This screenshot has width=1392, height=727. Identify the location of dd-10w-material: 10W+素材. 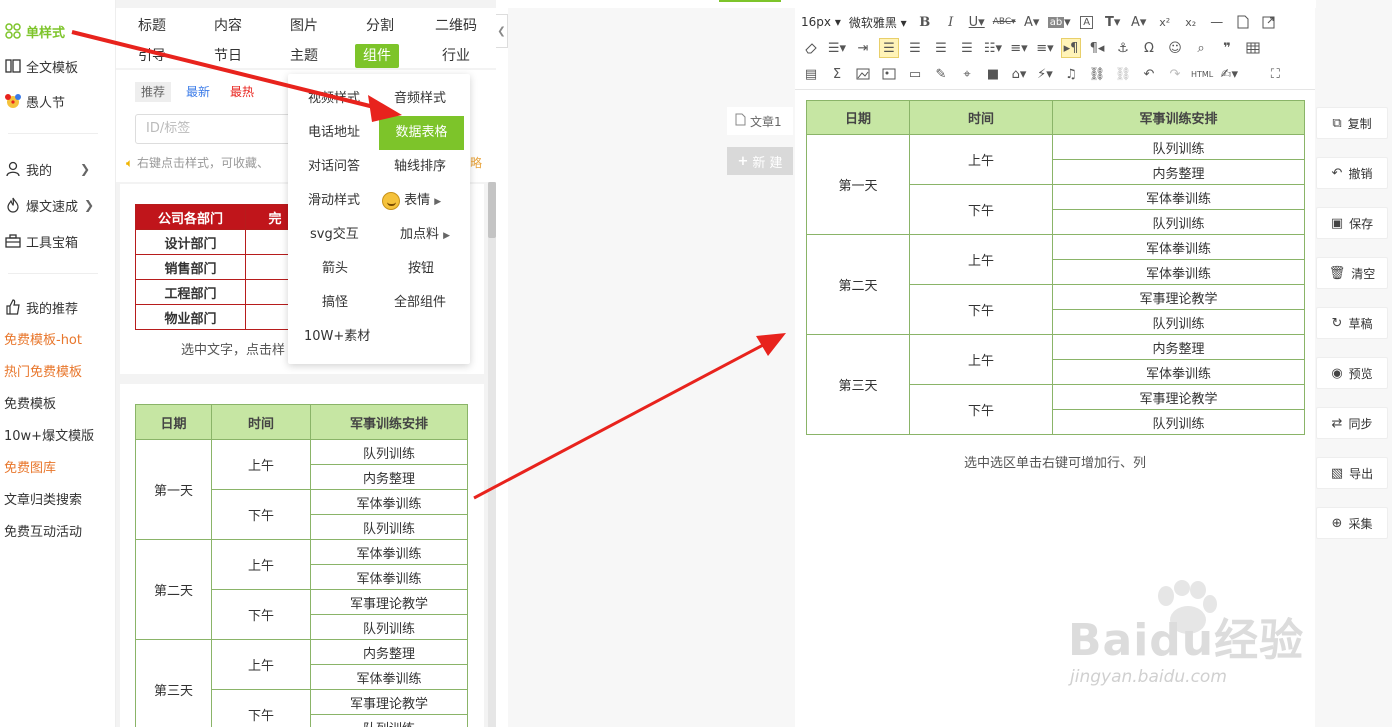
(337, 337).